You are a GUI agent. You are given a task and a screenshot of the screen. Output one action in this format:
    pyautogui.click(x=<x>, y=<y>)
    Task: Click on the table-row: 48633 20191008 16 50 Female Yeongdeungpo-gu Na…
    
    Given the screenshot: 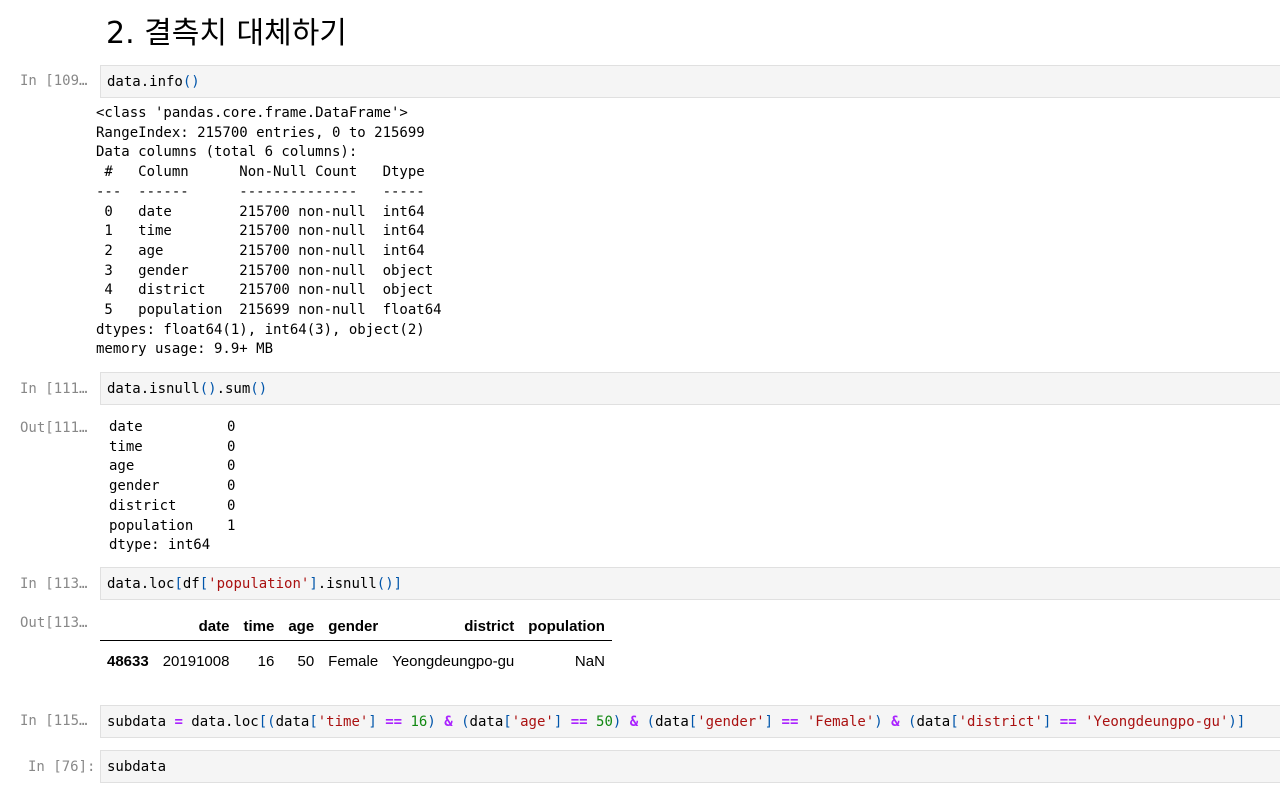 What is the action you would take?
    pyautogui.click(x=356, y=661)
    